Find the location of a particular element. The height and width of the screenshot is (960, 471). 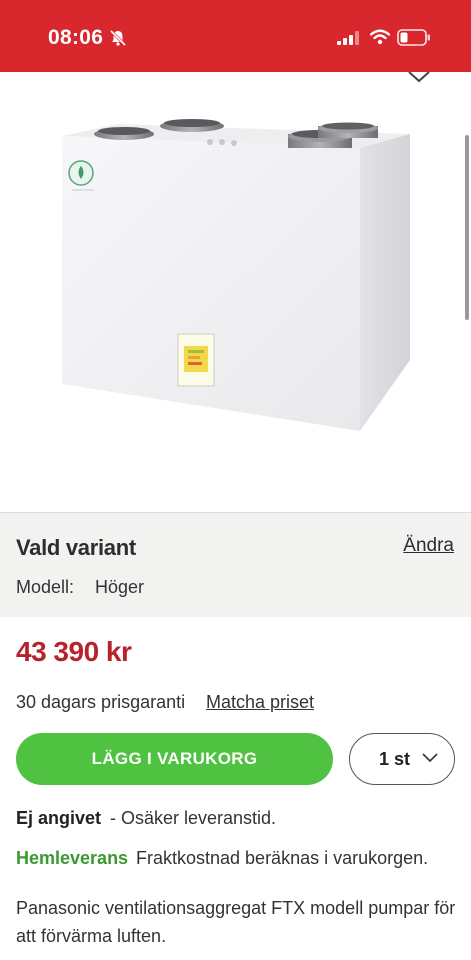

model-label: Modell: is located at coordinates (45, 587).